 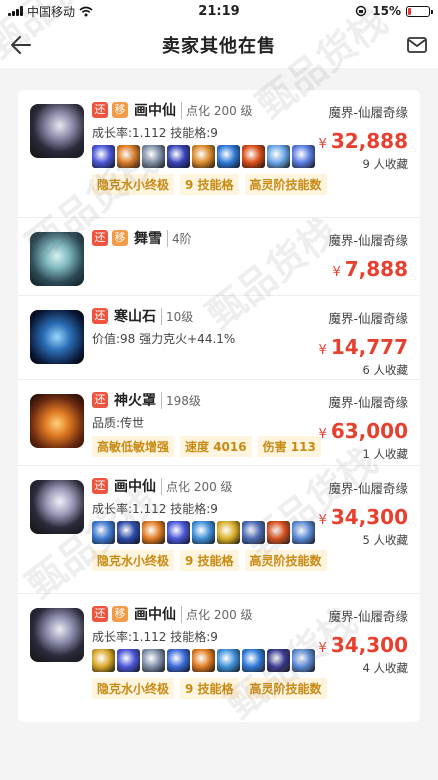 What do you see at coordinates (385, 668) in the screenshot?
I see `favorite-count: 4 人收藏` at bounding box center [385, 668].